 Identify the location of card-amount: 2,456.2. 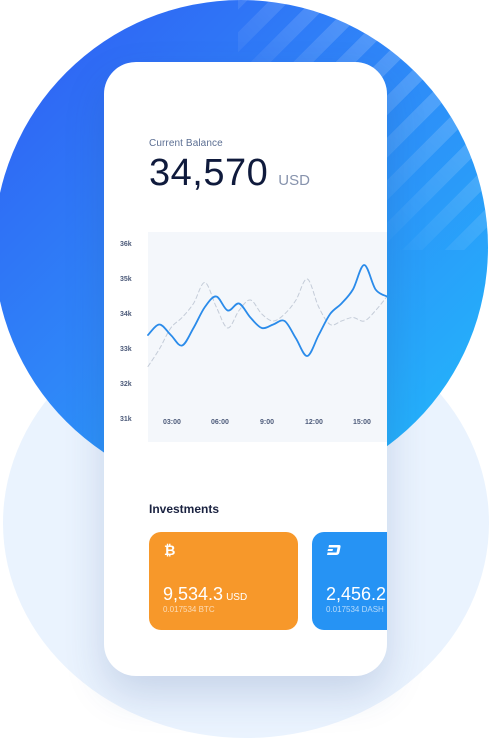
(356, 594).